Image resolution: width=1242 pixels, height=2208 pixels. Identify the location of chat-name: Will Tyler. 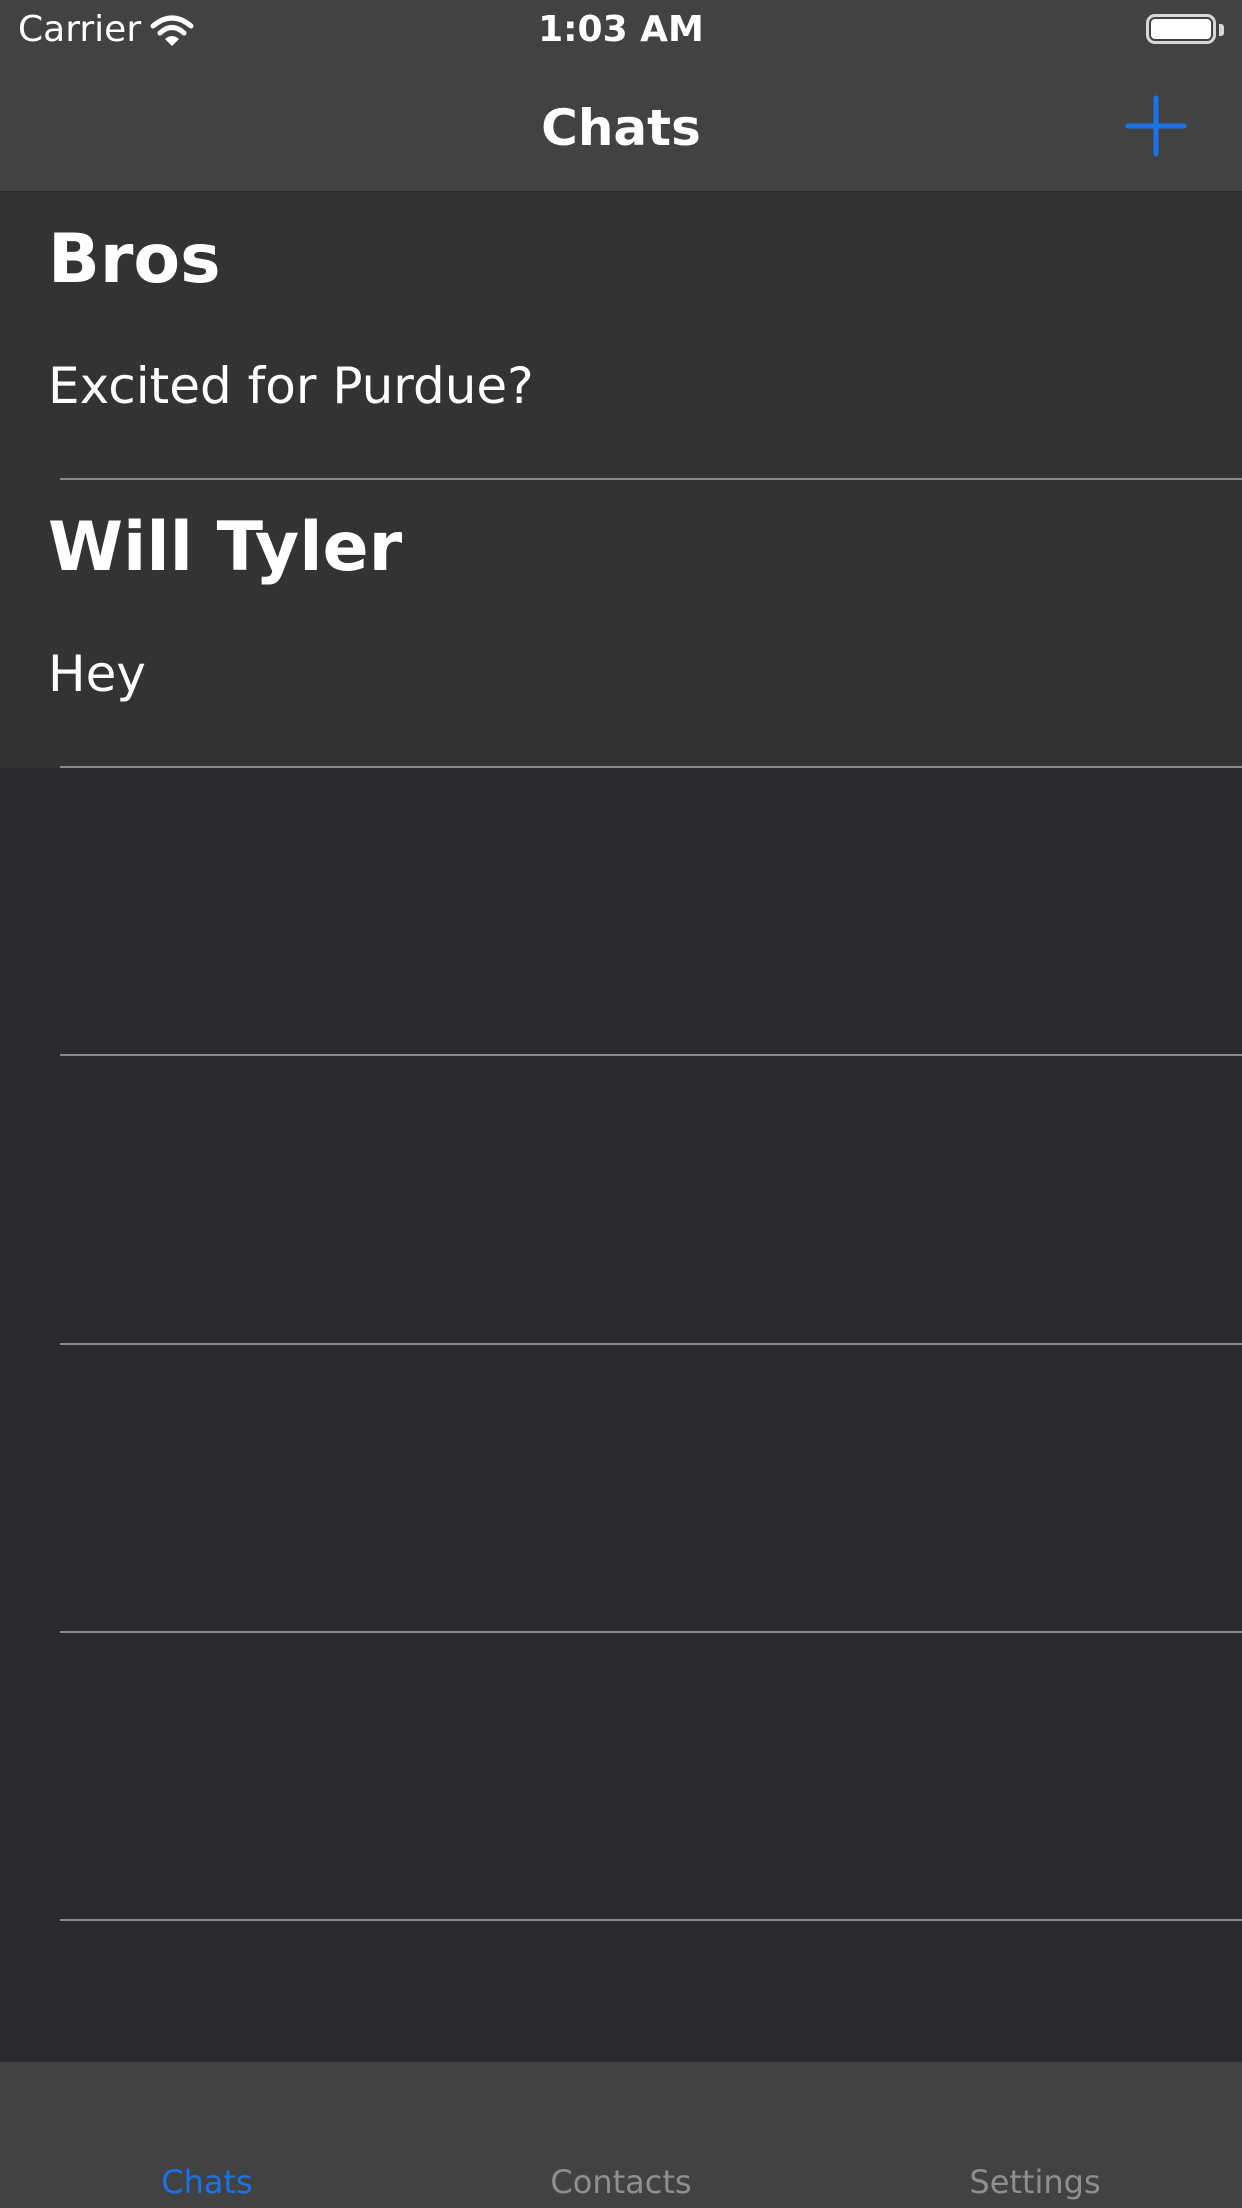
(225, 547).